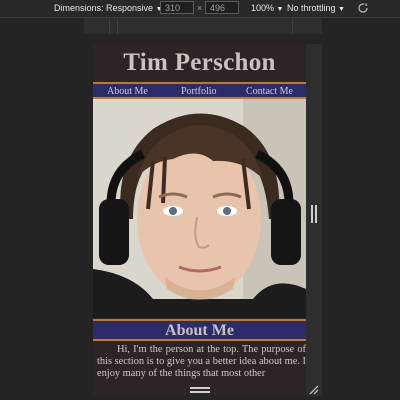  I want to click on nav-link-about: About Me, so click(127, 91).